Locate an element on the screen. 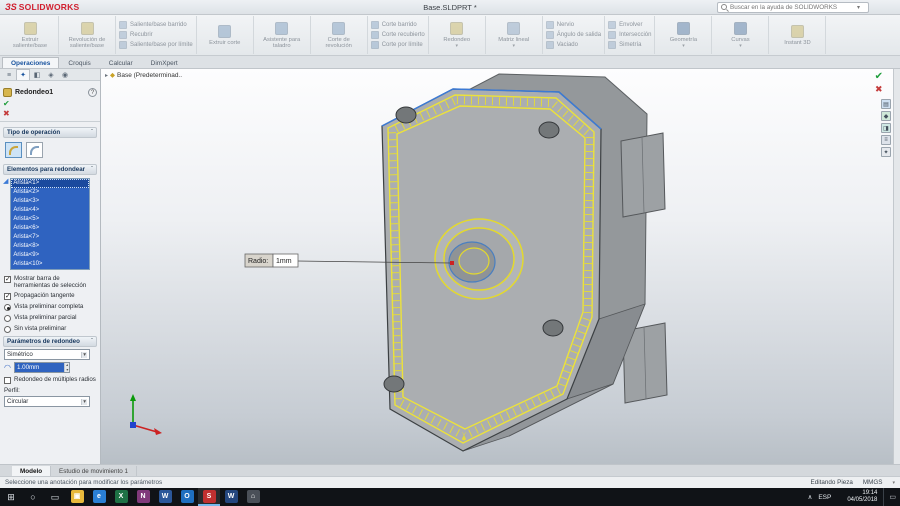 This screenshot has width=900, height=506. ribbon-extrude-cut: Extruir corte ▾ is located at coordinates (225, 35).